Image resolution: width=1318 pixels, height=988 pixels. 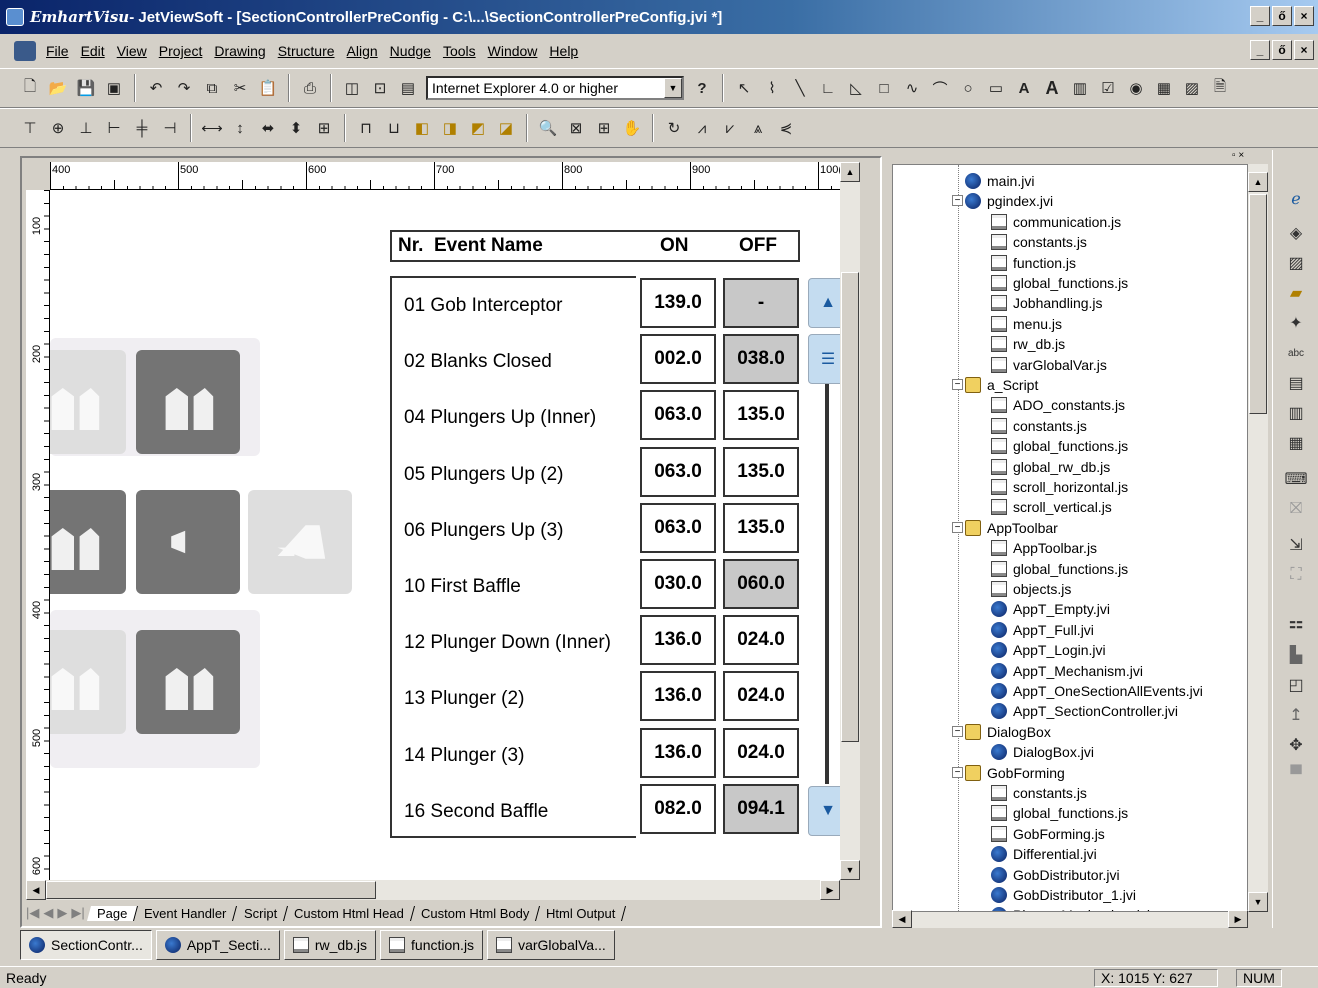 I want to click on app-icon, so click(x=15, y=17).